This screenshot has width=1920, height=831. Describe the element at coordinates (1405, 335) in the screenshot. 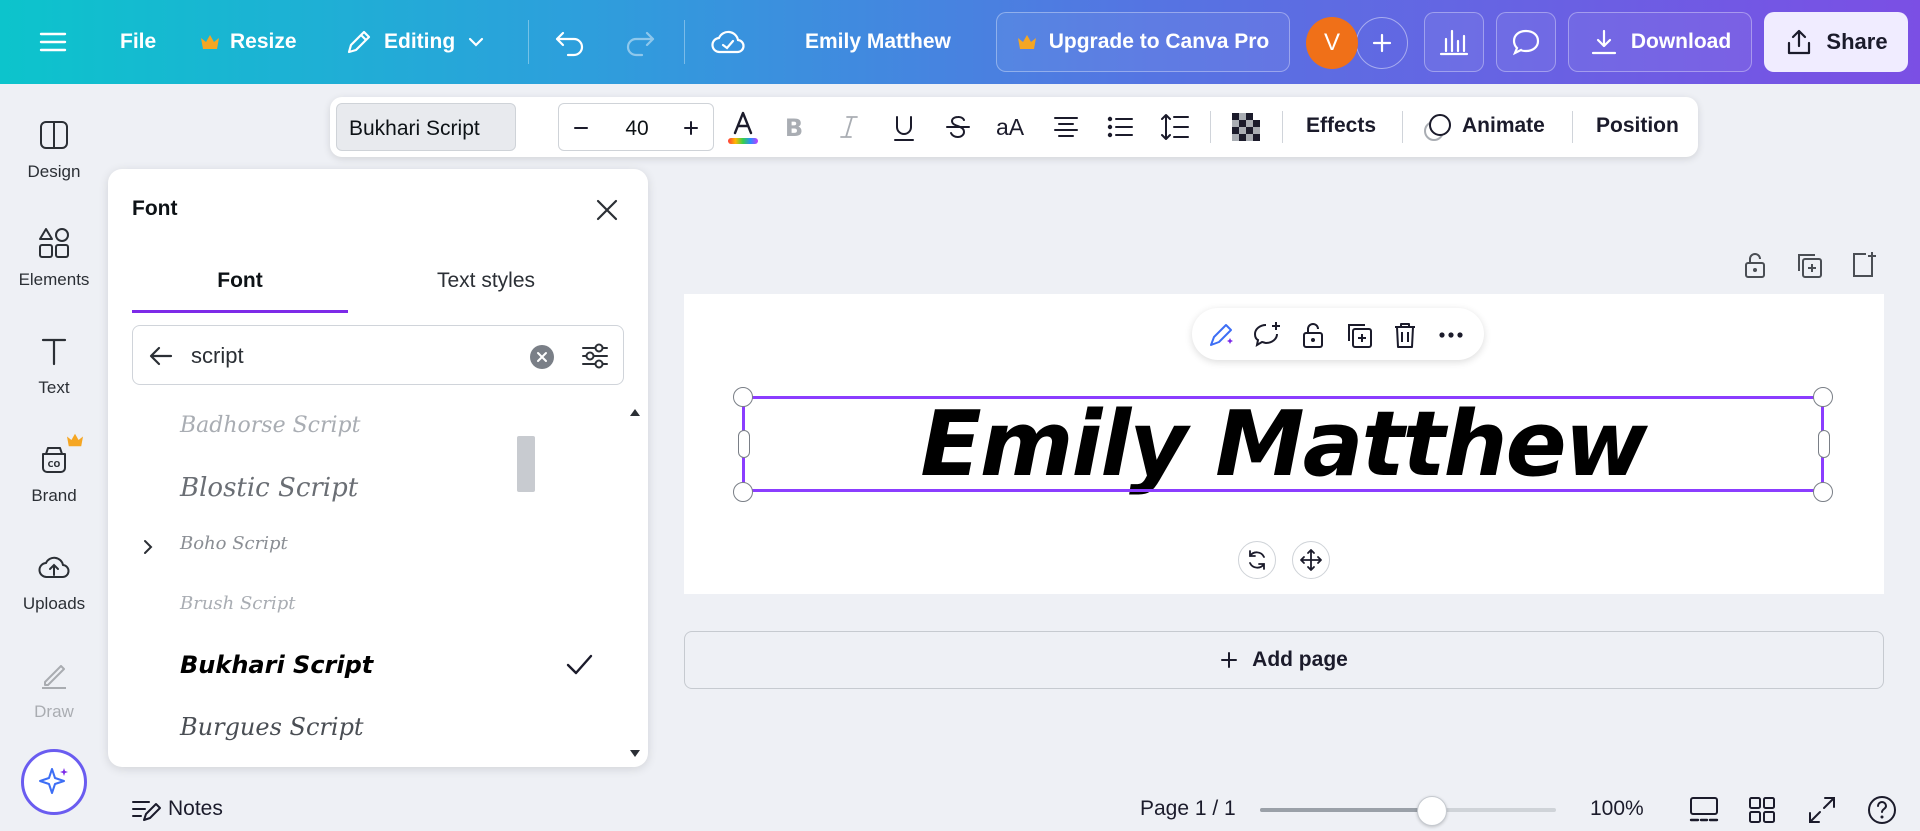

I see `trash-icon` at that location.